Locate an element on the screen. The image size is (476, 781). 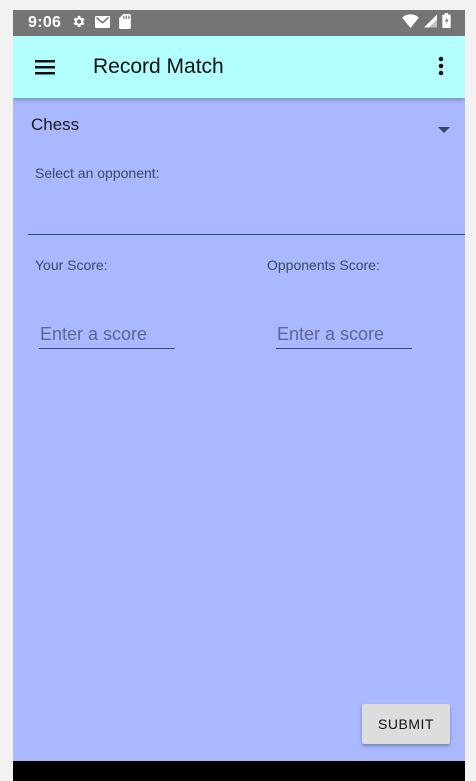
game-select-value: Chess is located at coordinates (55, 124).